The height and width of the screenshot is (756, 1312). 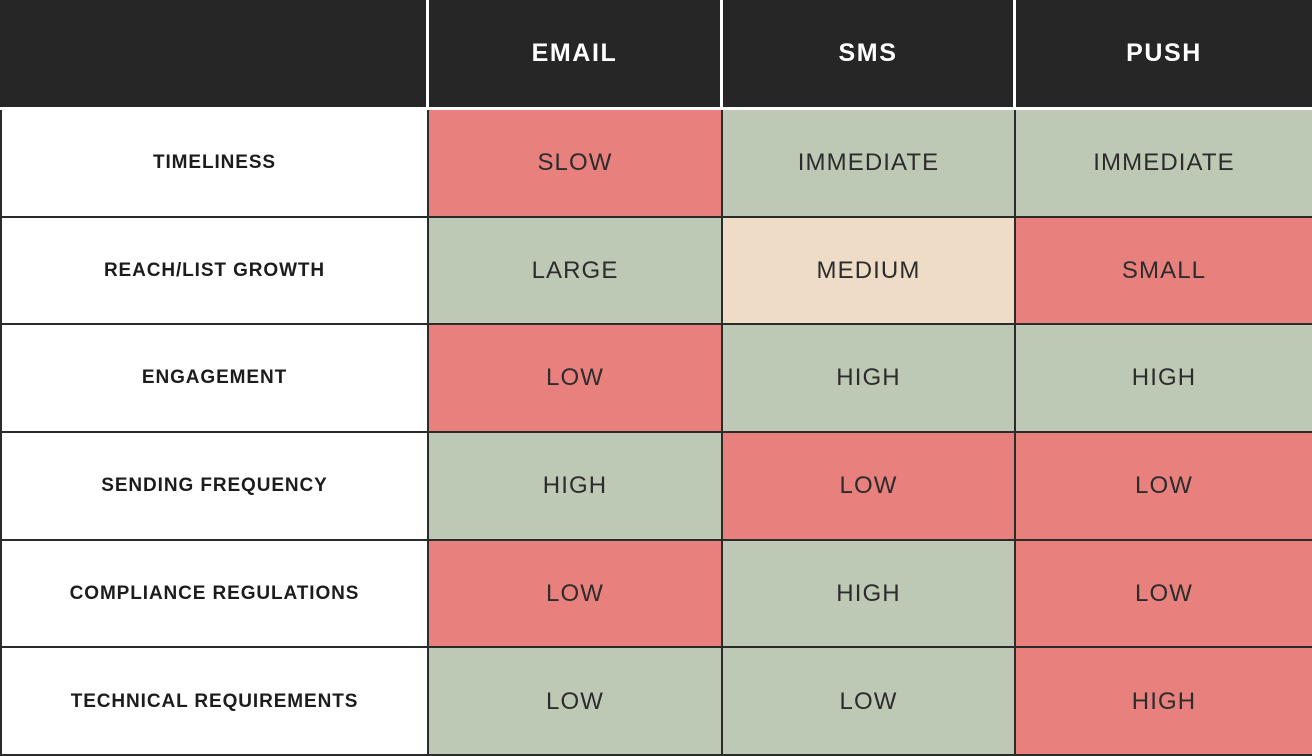 I want to click on column-header-label: EMAIL, so click(x=574, y=53).